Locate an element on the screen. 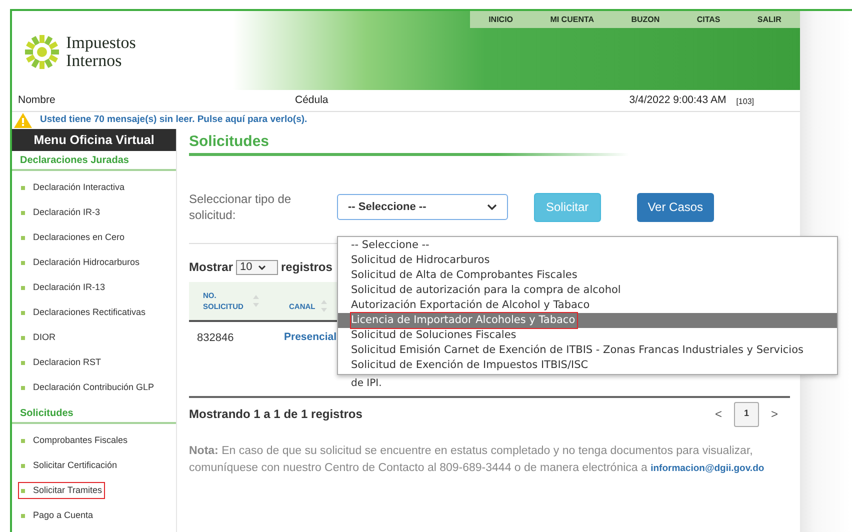  ver-casos-button: Ver Casos is located at coordinates (675, 207).